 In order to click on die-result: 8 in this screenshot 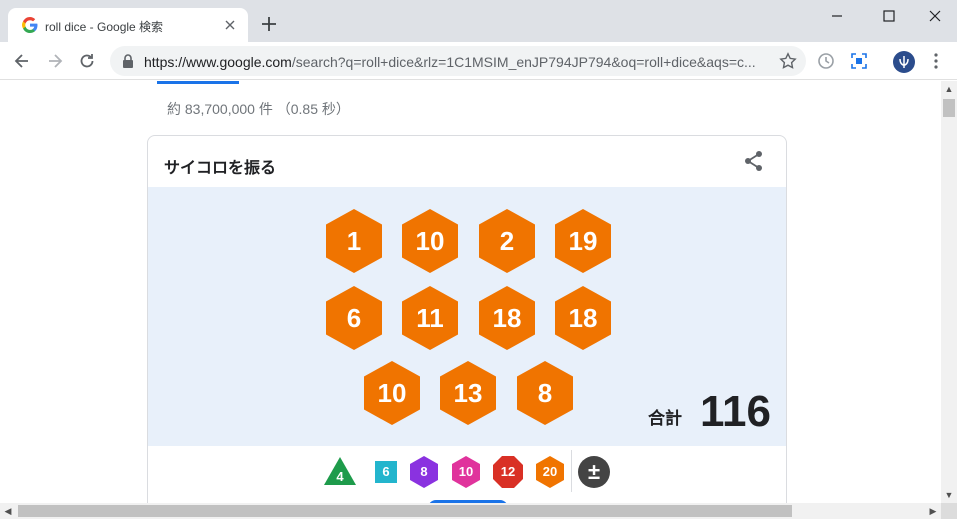, I will do `click(545, 393)`.